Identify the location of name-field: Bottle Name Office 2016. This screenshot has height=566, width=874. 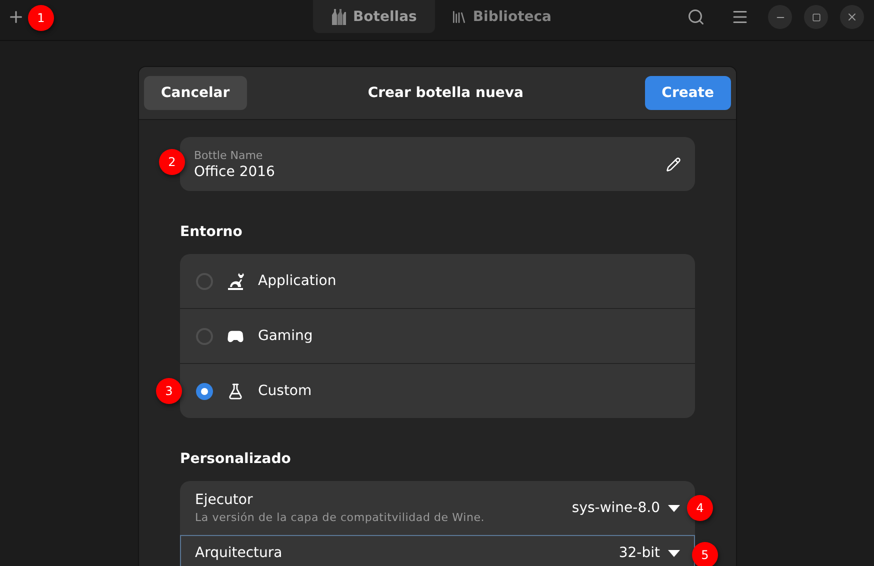
(437, 164).